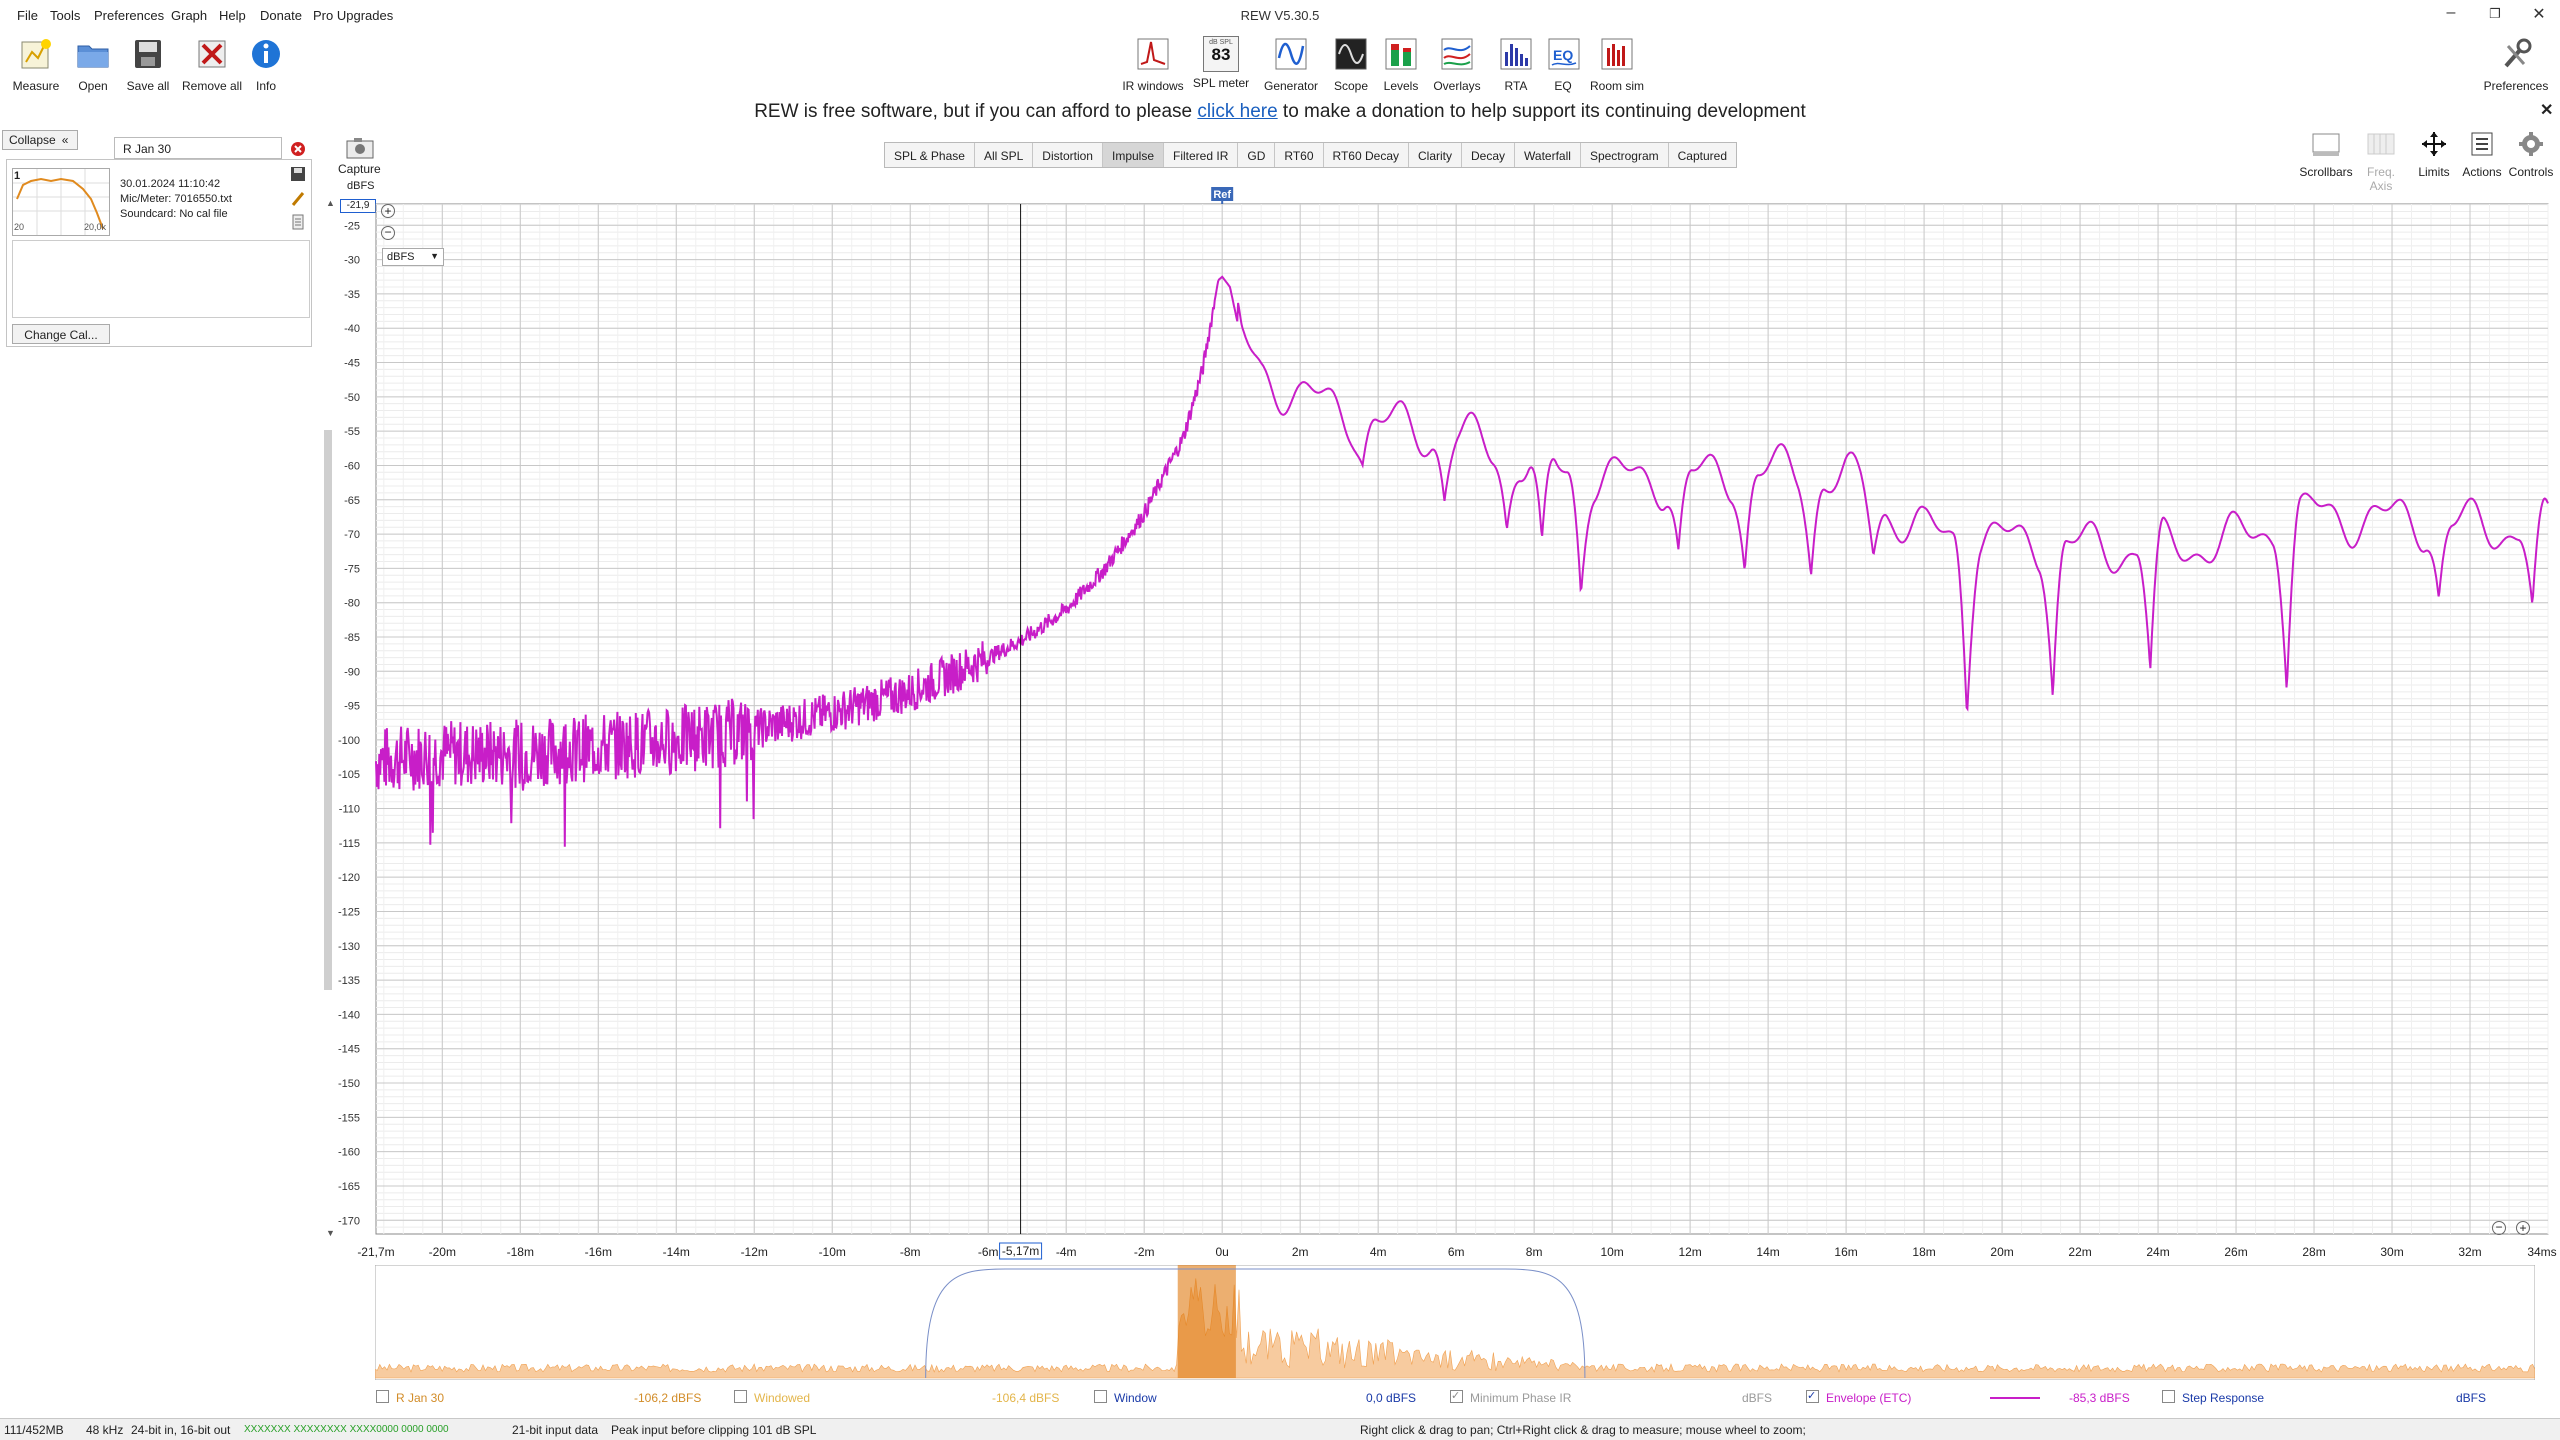 Image resolution: width=2560 pixels, height=1440 pixels. I want to click on legend-value-measurement: -106,2 dBFS, so click(668, 1398).